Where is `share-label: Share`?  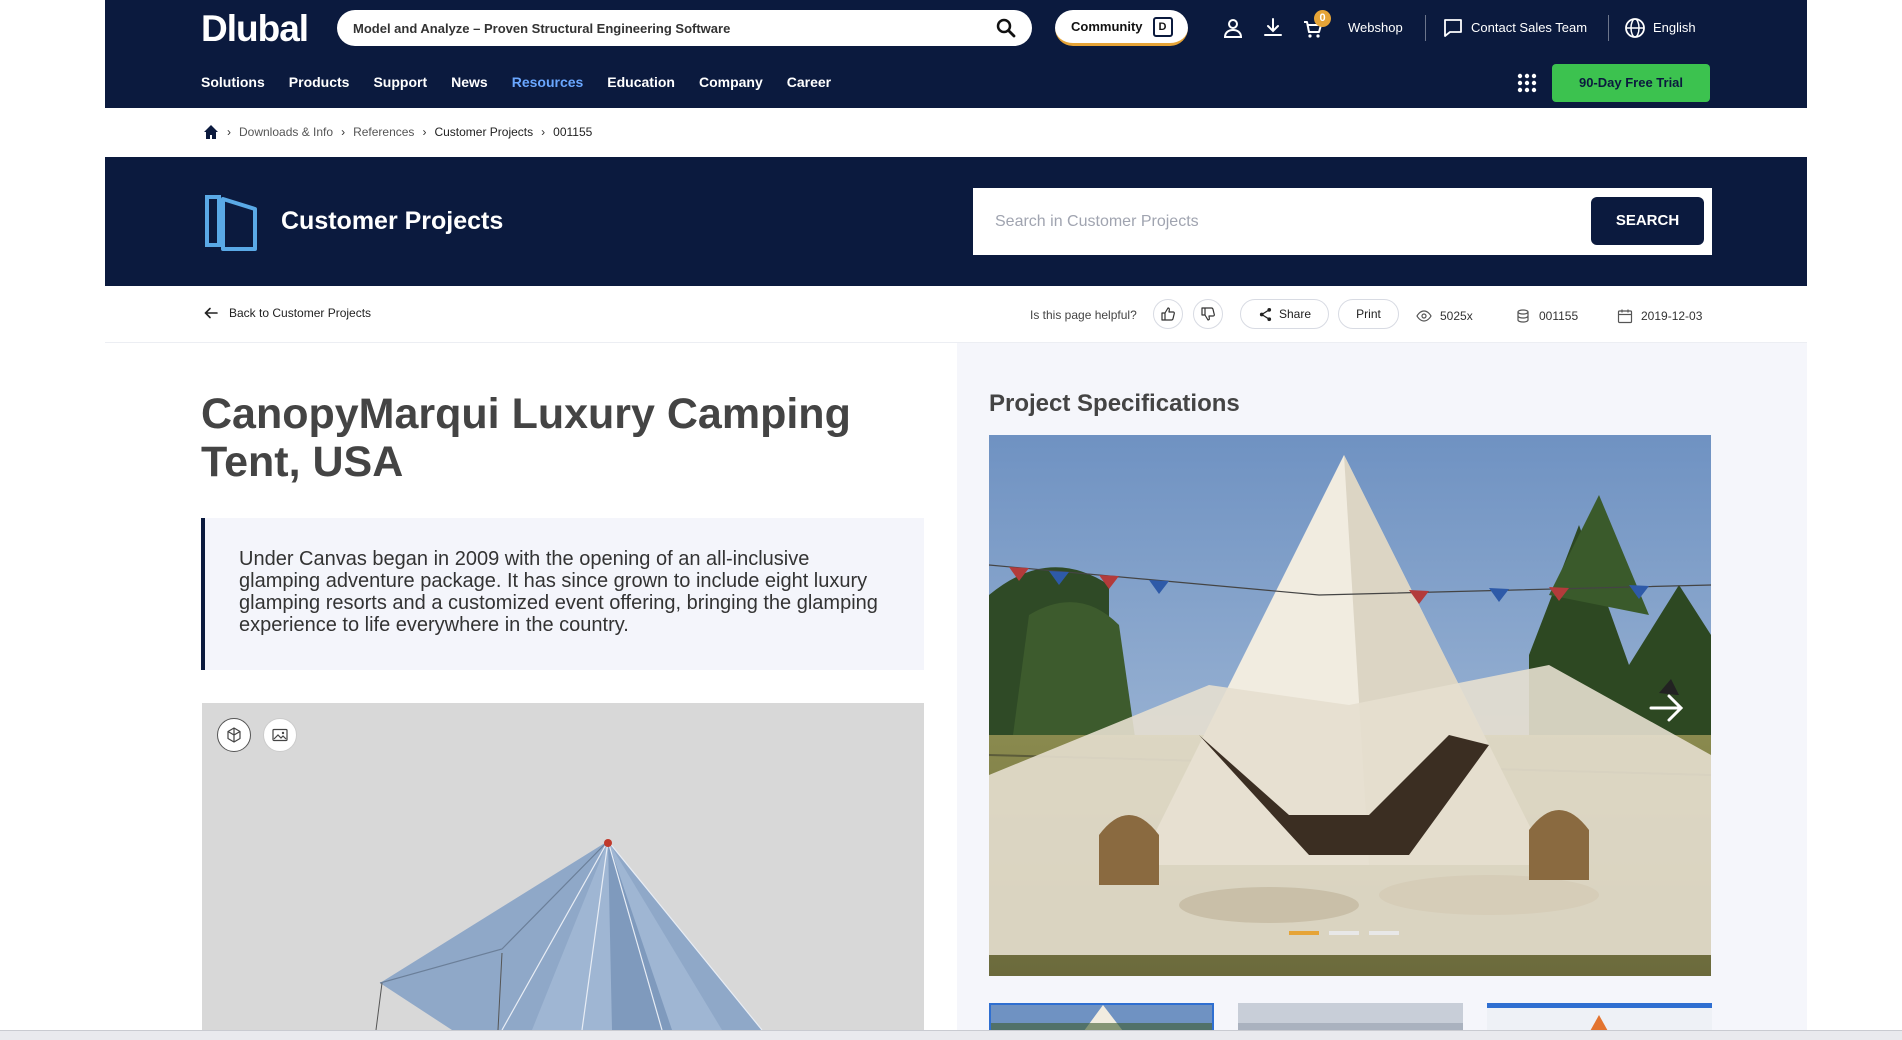
share-label: Share is located at coordinates (1295, 314).